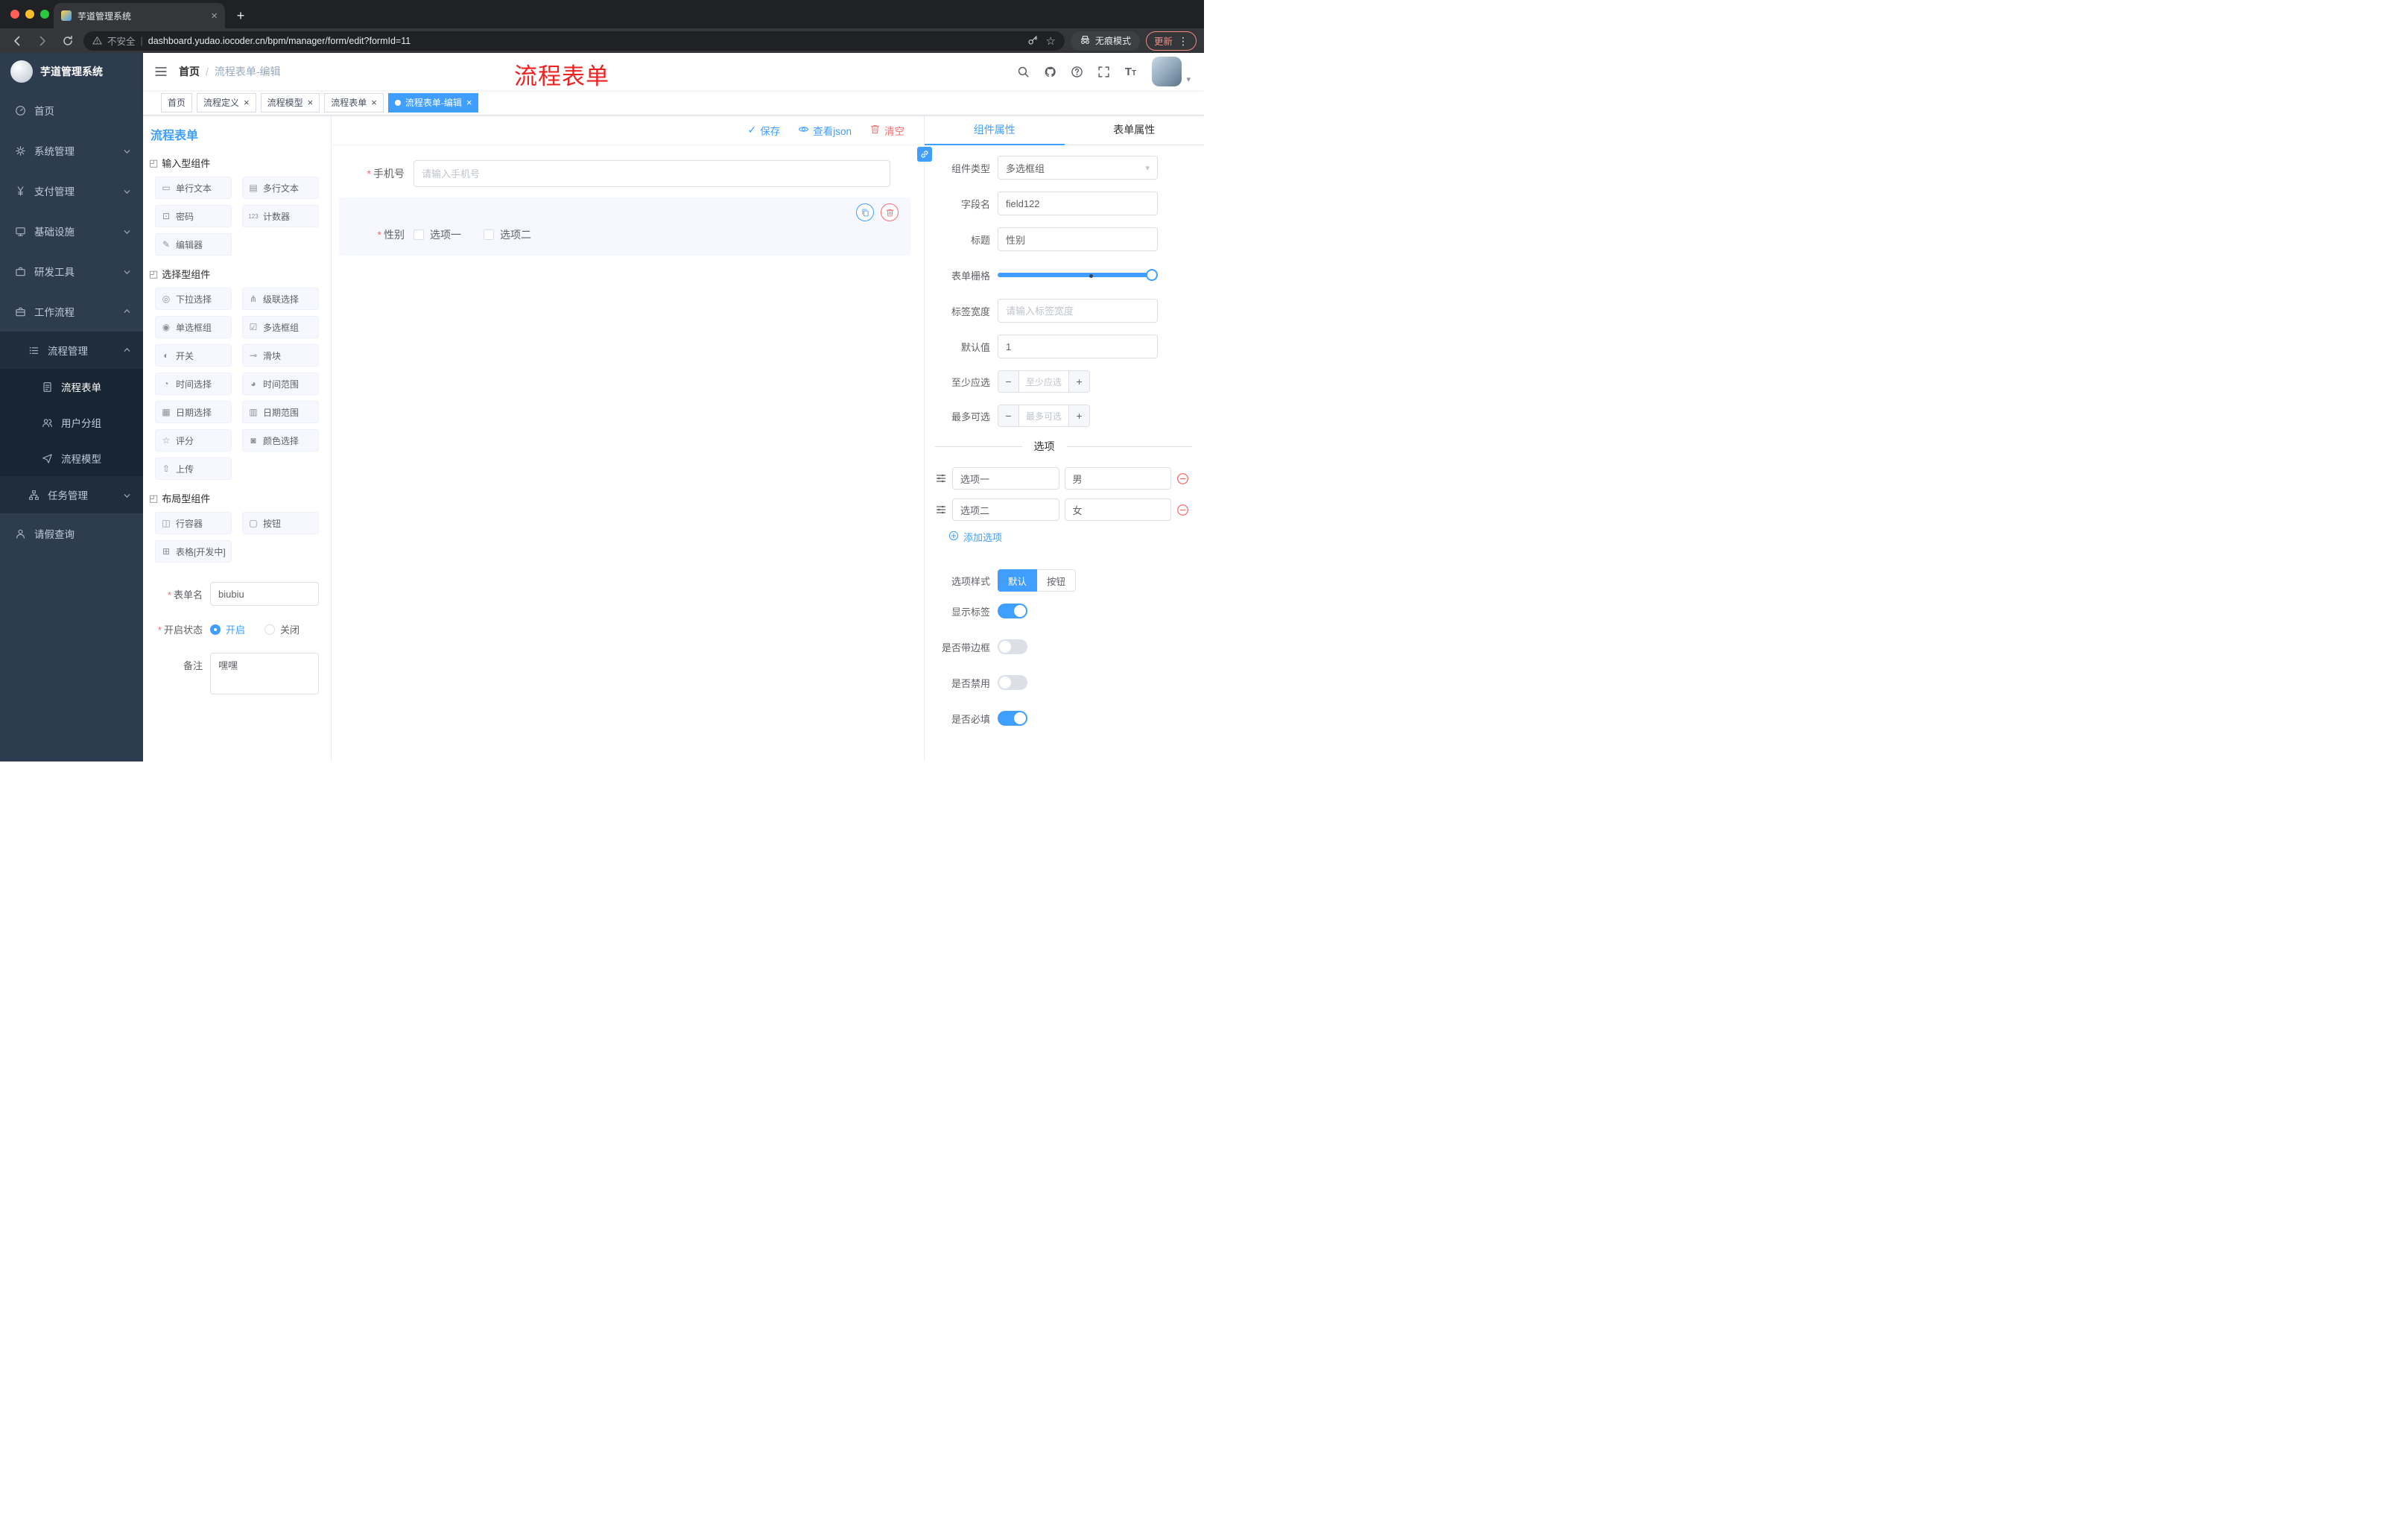  What do you see at coordinates (433, 102) in the screenshot?
I see `tag-process-form-edit: 流程表单-编辑 ×` at bounding box center [433, 102].